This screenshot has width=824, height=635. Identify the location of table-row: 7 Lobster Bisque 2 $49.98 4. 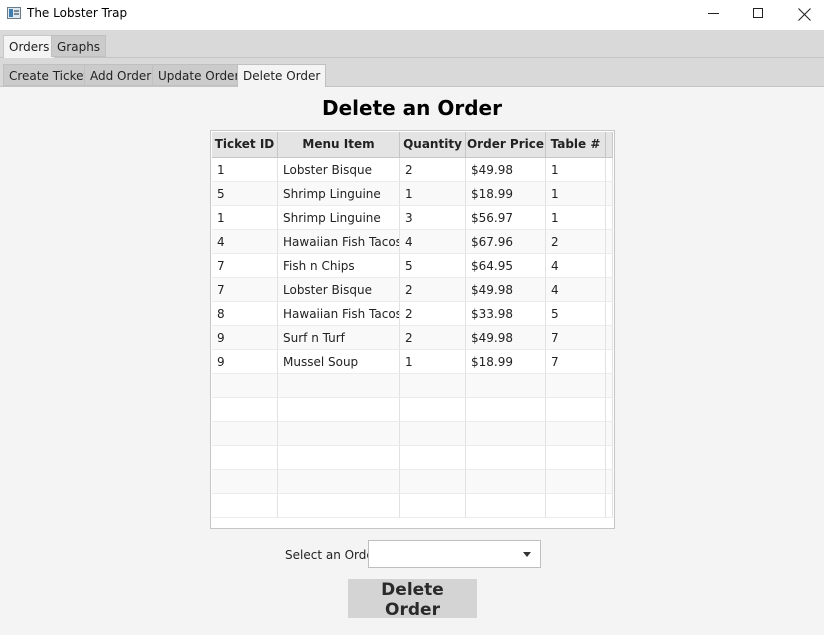
(412, 290).